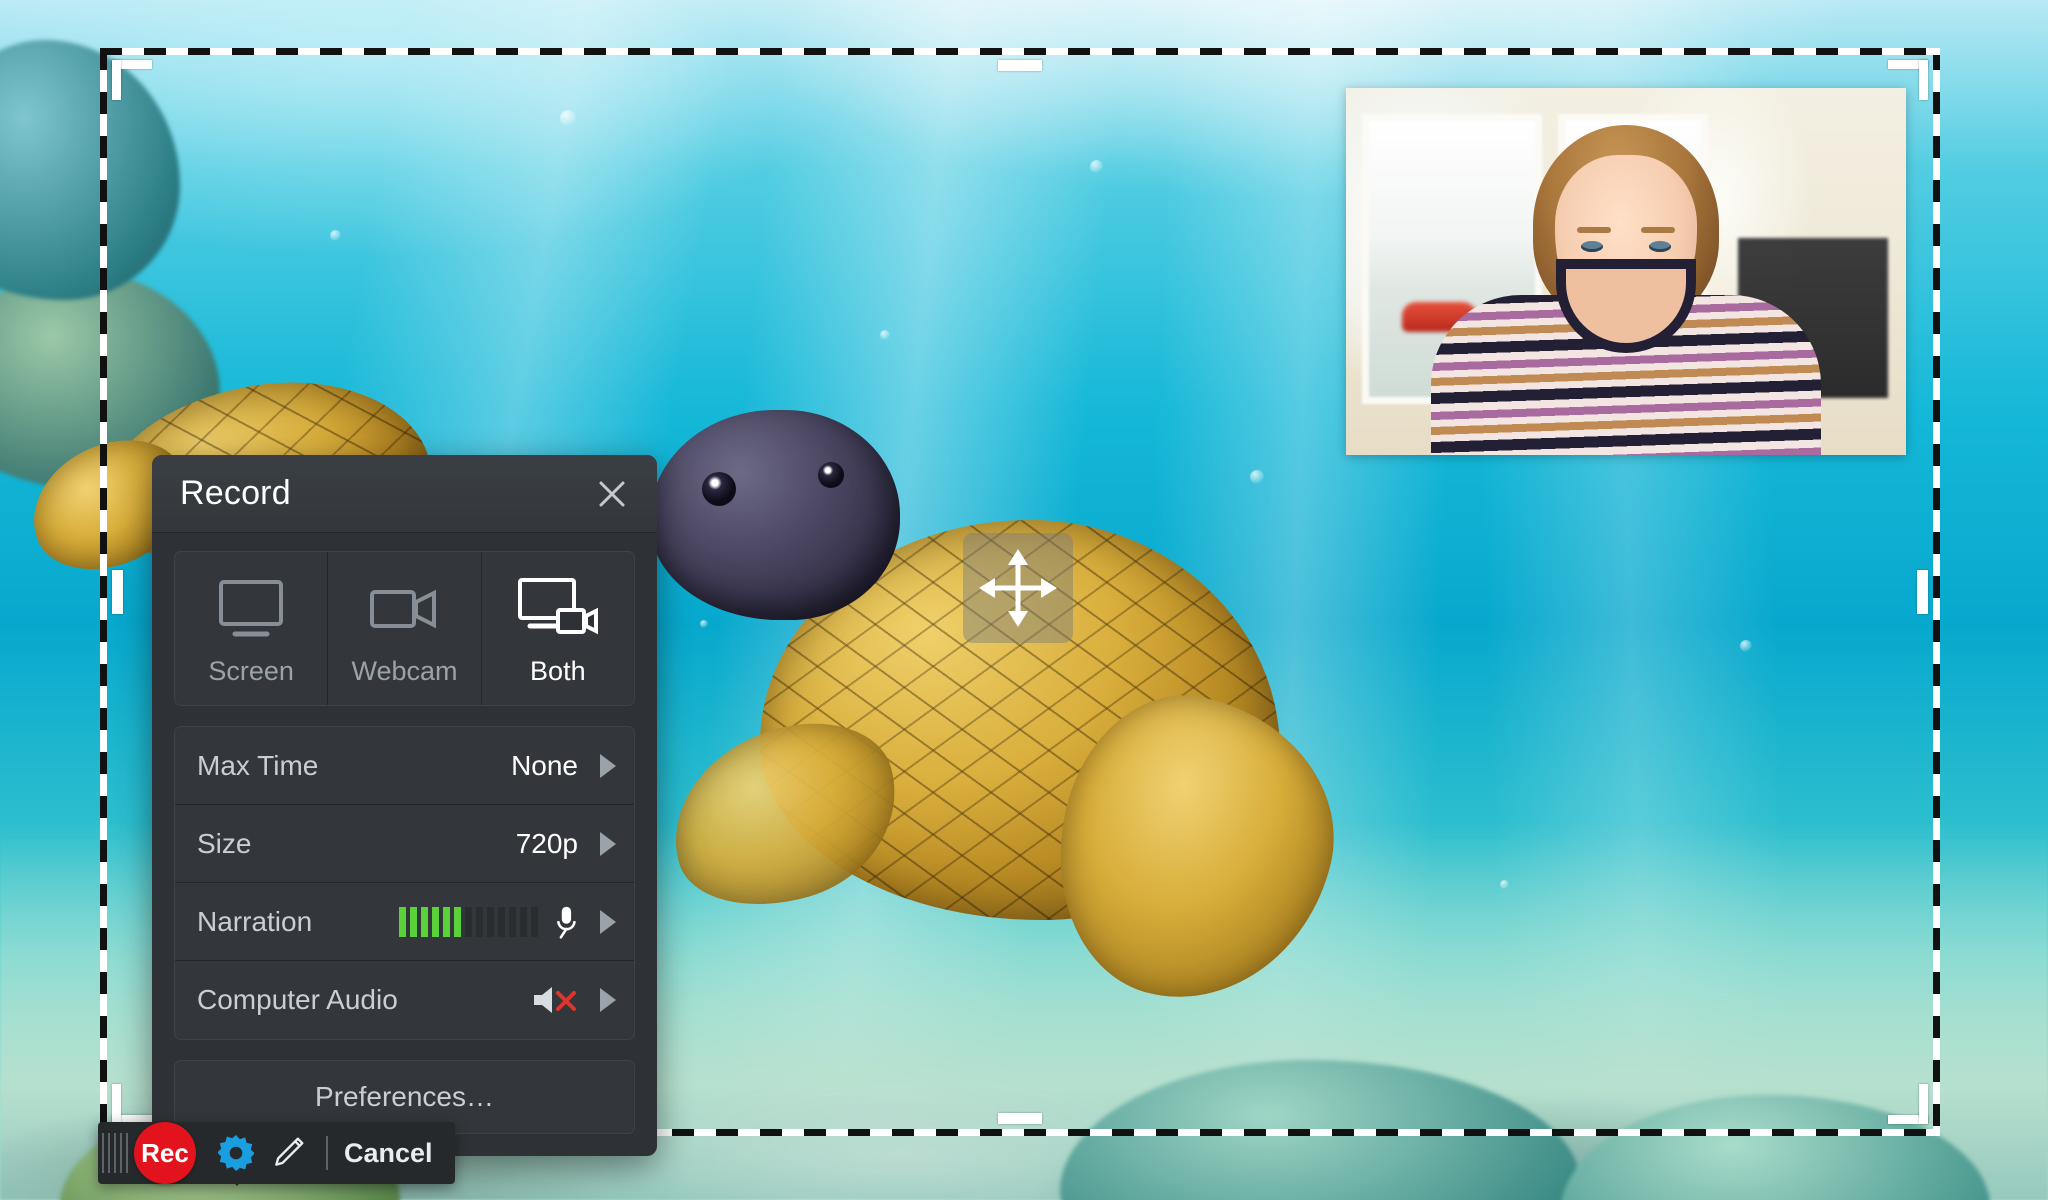 Image resolution: width=2048 pixels, height=1200 pixels. I want to click on resize-handle-right, so click(1922, 592).